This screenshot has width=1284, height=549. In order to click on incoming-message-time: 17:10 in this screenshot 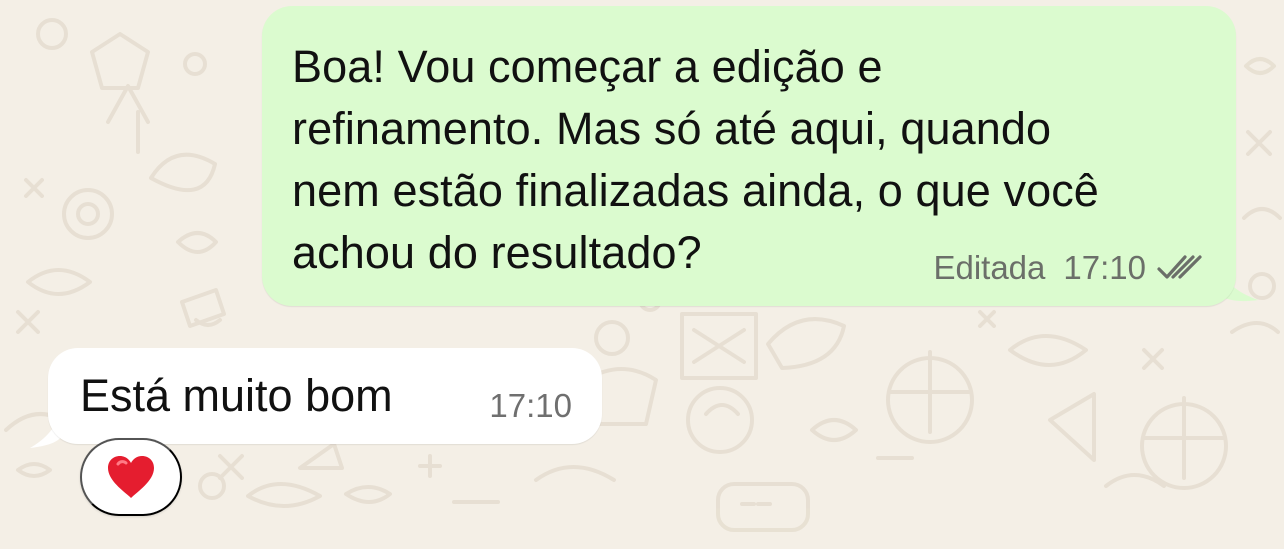, I will do `click(530, 405)`.